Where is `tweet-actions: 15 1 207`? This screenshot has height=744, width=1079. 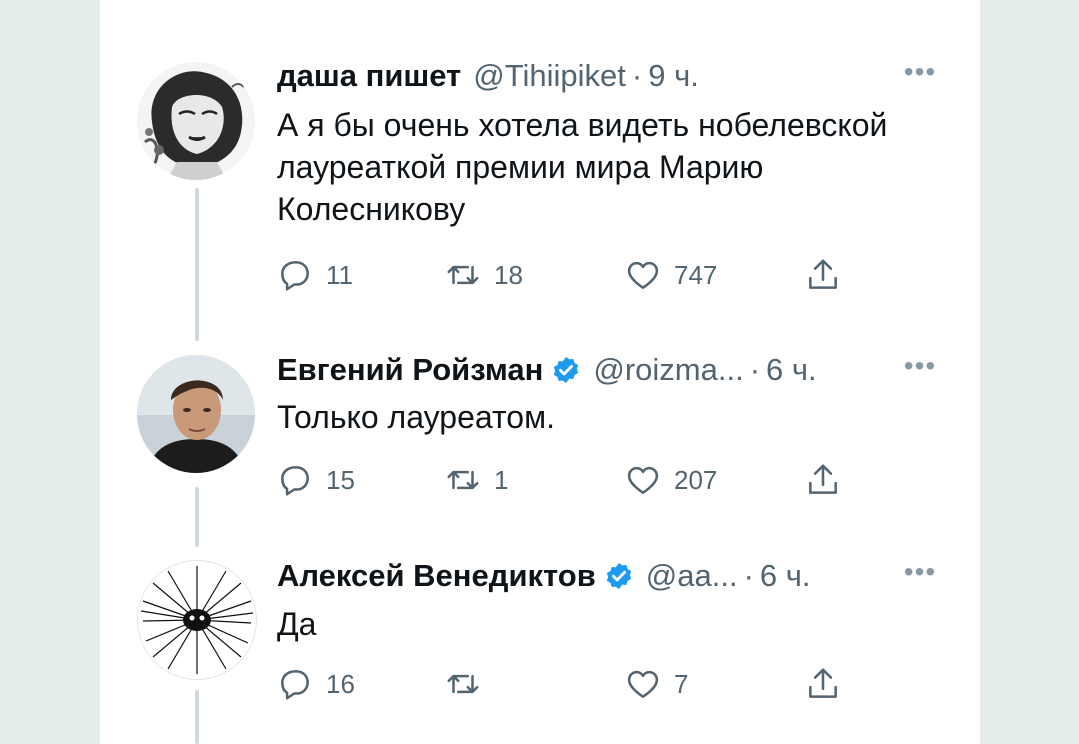 tweet-actions: 15 1 207 is located at coordinates (616, 480).